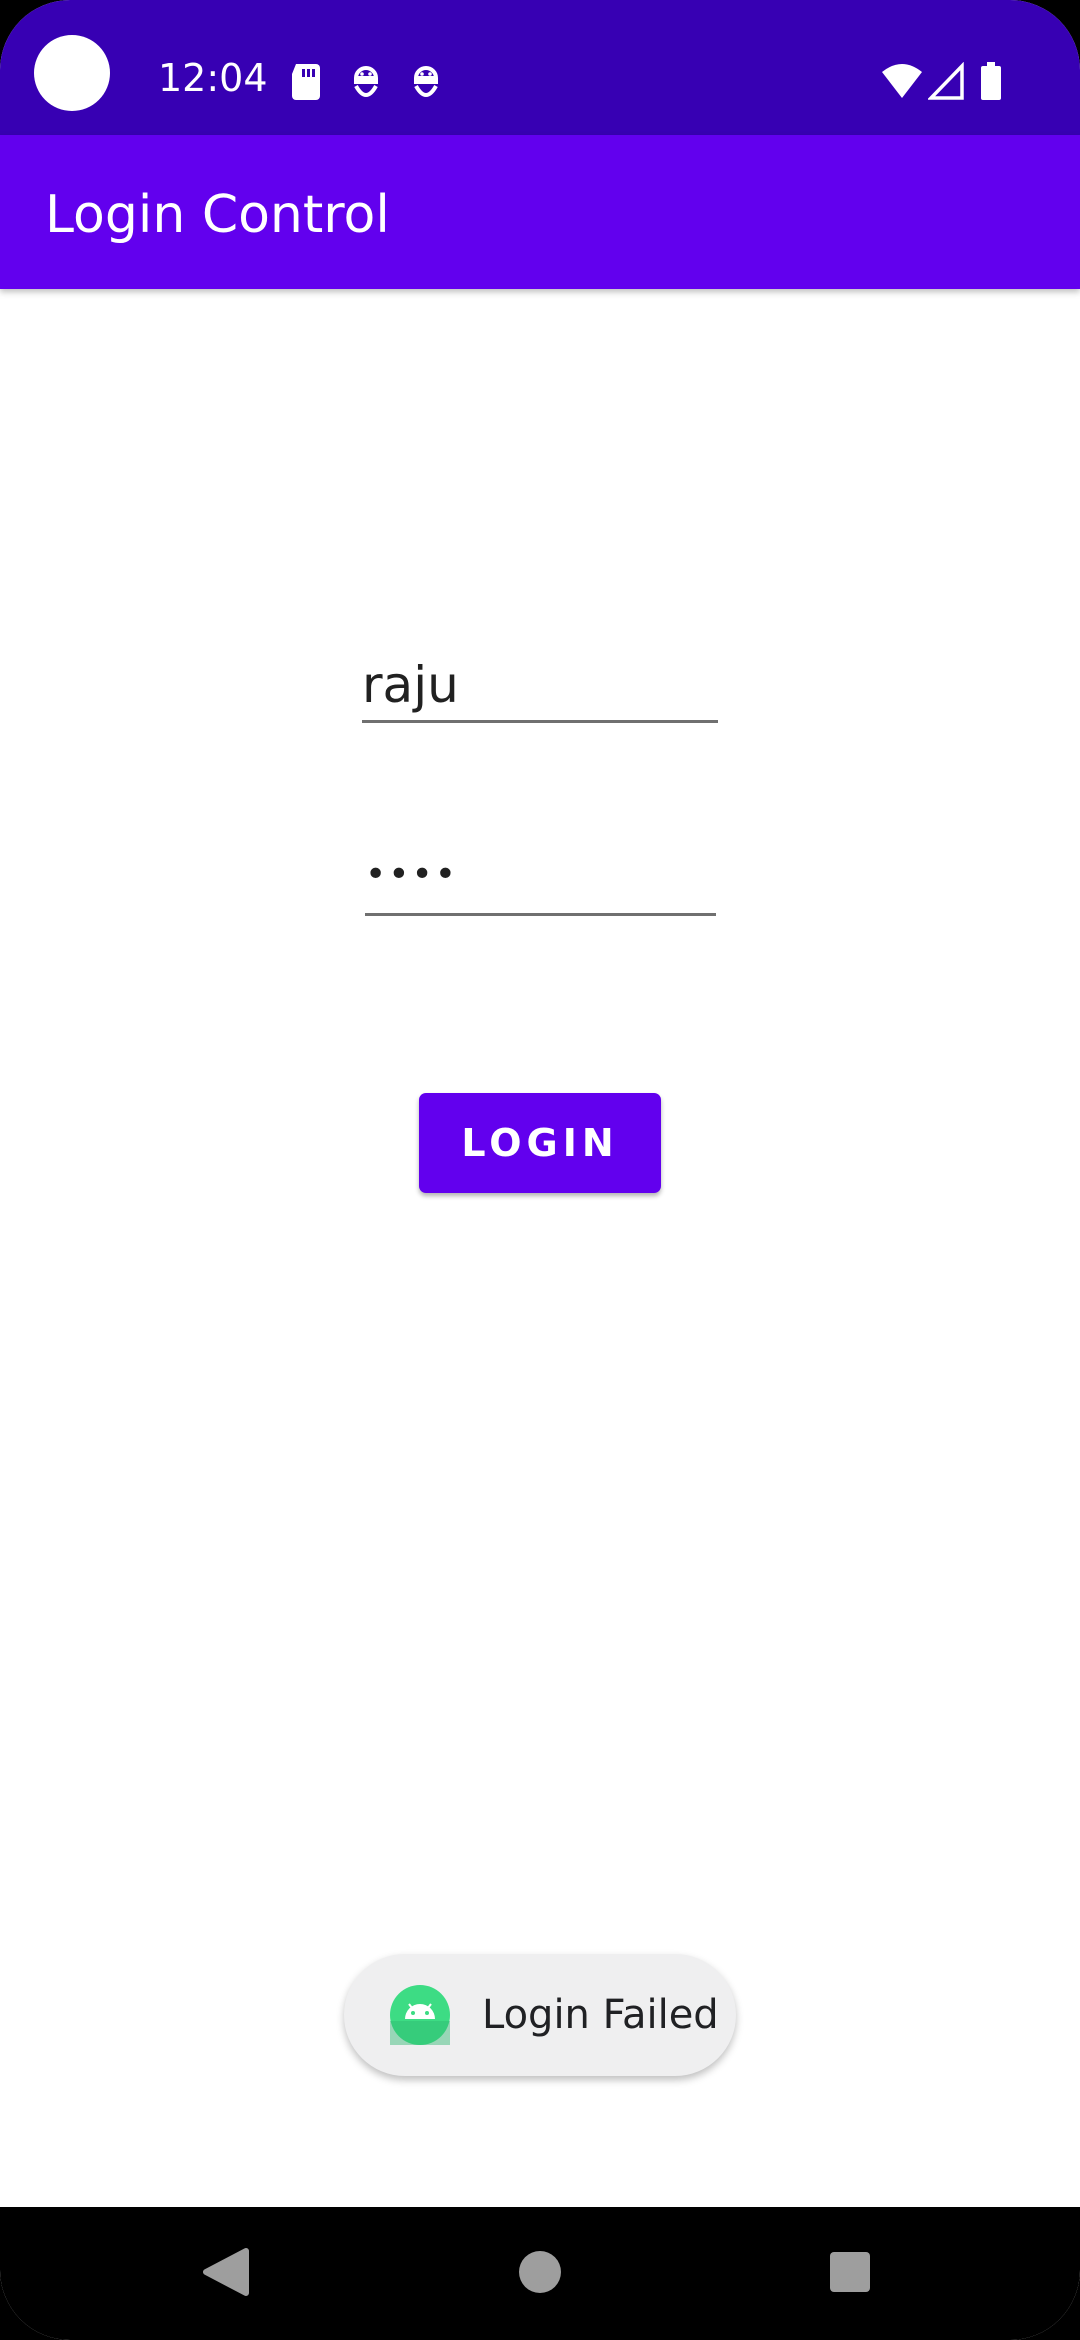 This screenshot has width=1080, height=2340. Describe the element at coordinates (72, 73) in the screenshot. I see `camera-cutout` at that location.